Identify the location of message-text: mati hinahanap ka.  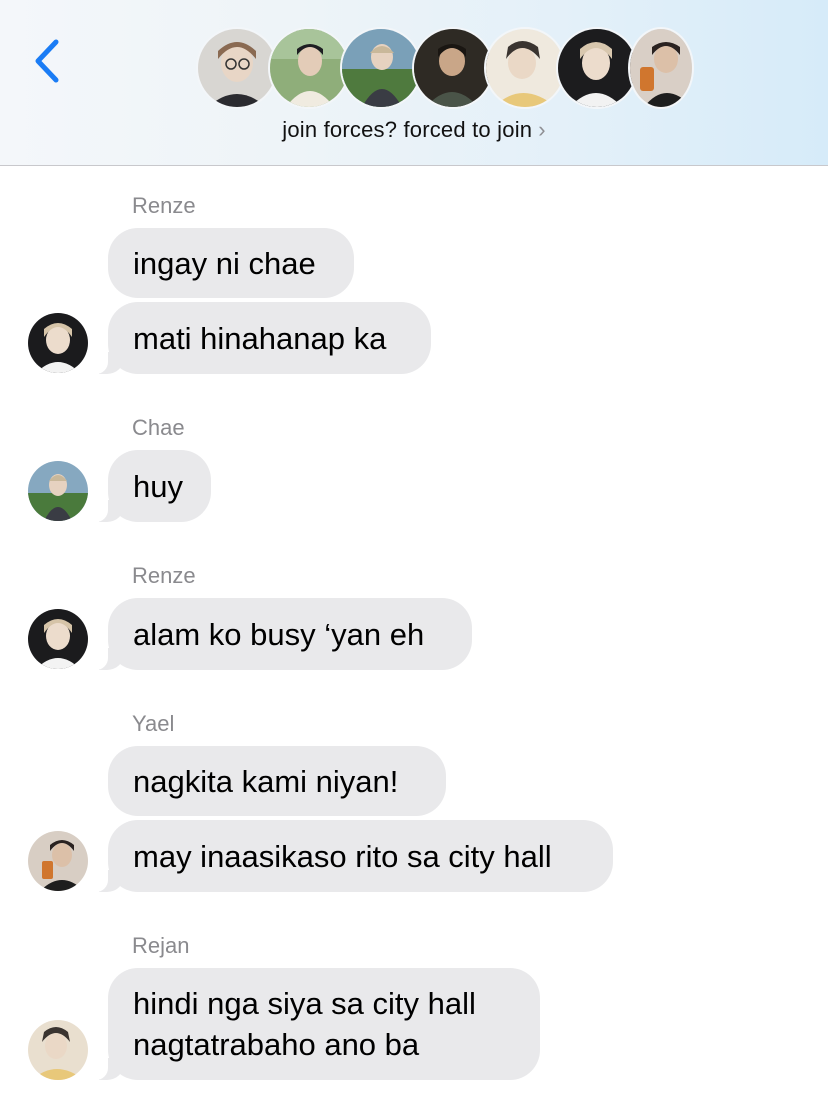
(260, 338).